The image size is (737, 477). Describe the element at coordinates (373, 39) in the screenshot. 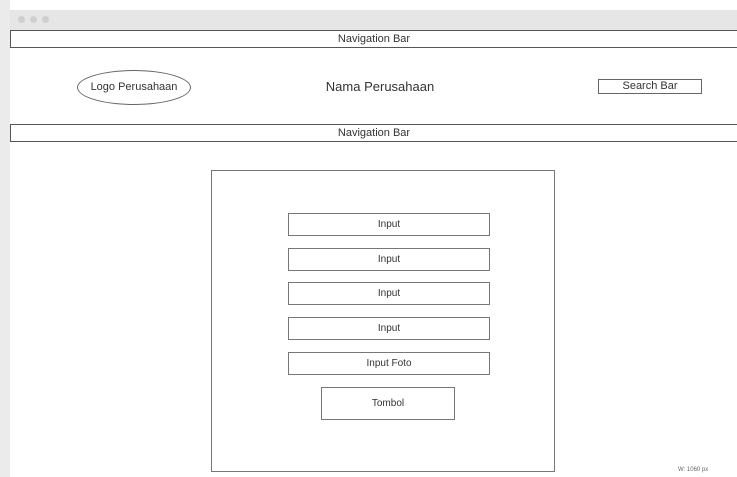

I see `top-navigation-bar: Navigation Bar` at that location.